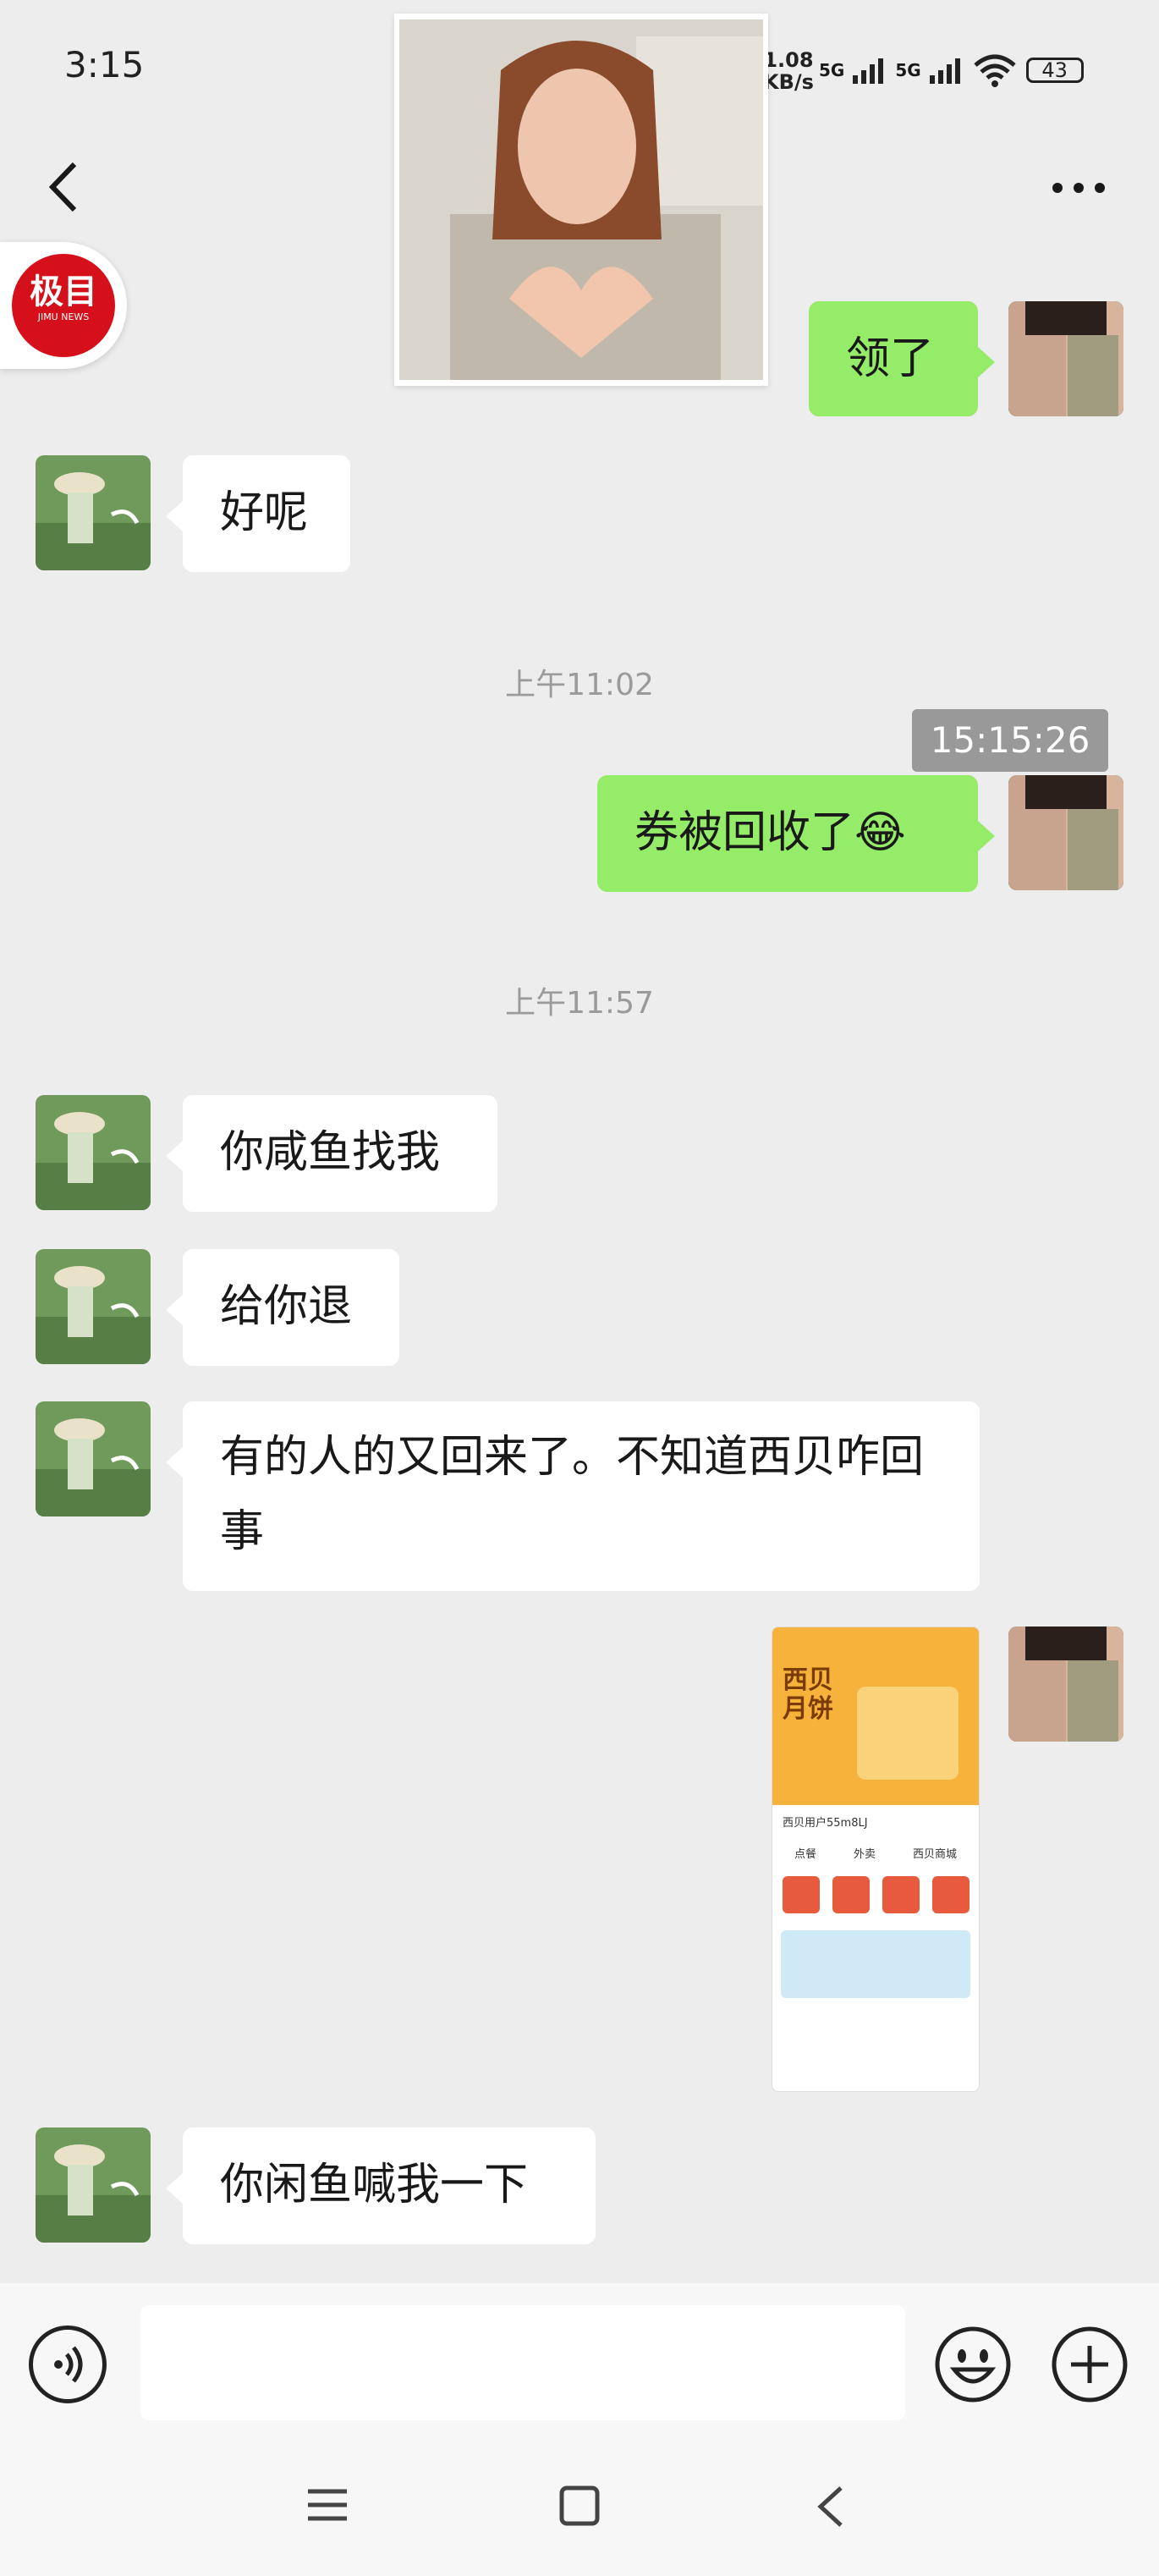 Image resolution: width=1159 pixels, height=2576 pixels. I want to click on net-speed-value: 1.08, so click(788, 60).